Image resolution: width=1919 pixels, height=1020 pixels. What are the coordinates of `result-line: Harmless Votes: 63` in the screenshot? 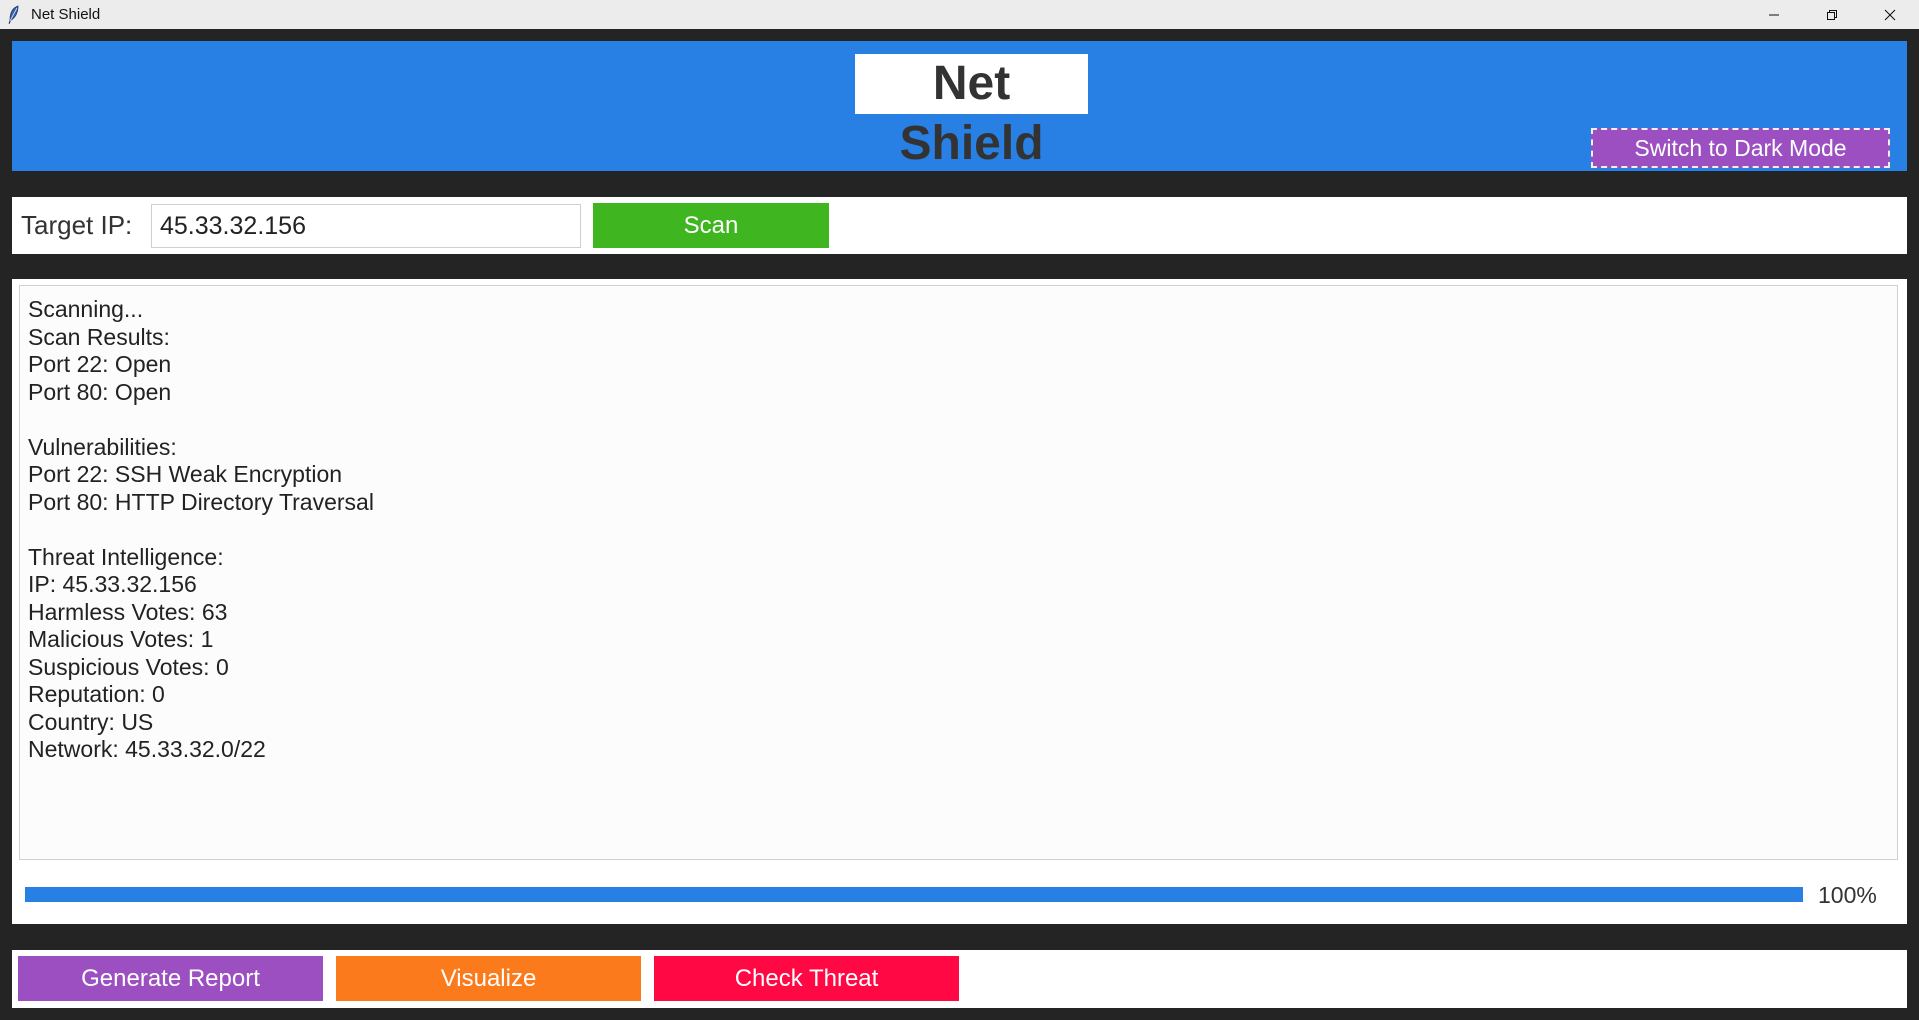 It's located at (128, 611).